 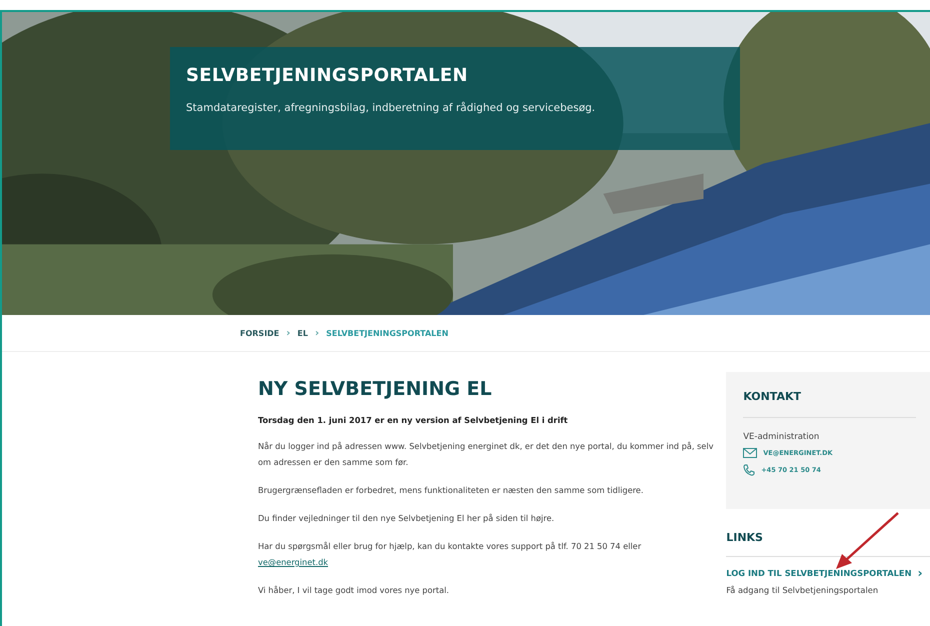 I want to click on phone-icon, so click(x=749, y=470).